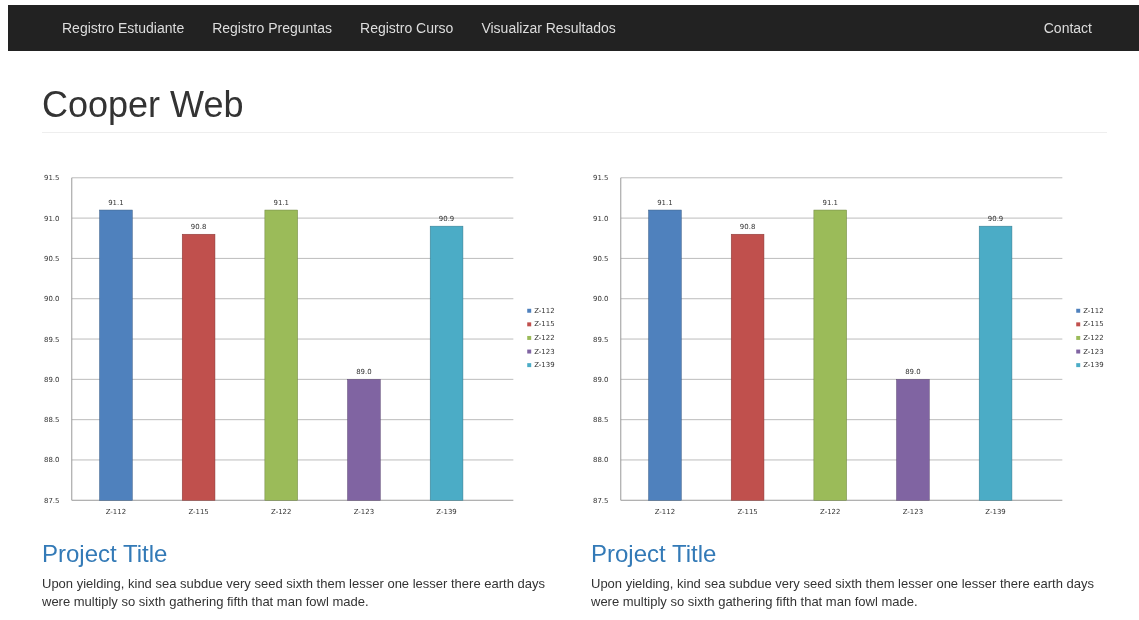 This screenshot has height=620, width=1139. I want to click on nav-link: Visualizar Resultados, so click(548, 28).